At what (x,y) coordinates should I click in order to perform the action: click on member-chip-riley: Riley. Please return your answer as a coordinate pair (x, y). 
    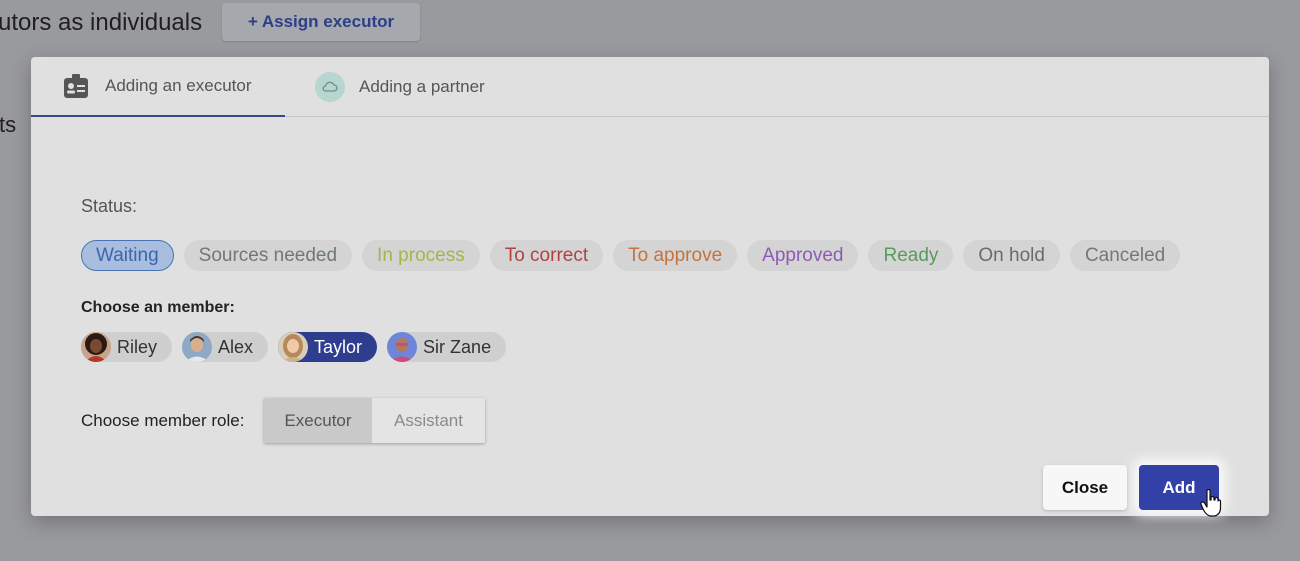
    Looking at the image, I should click on (127, 347).